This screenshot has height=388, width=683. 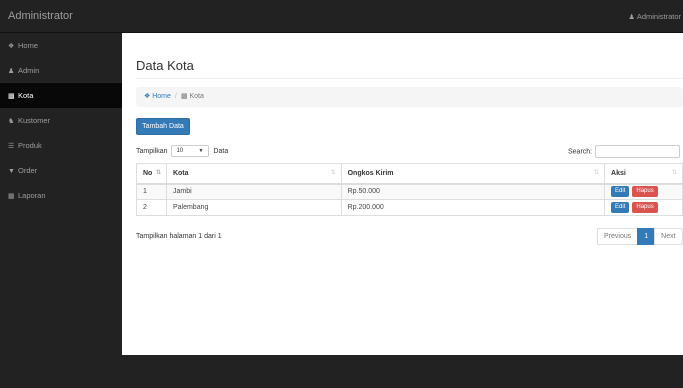 I want to click on breadcrumb-home-link: ❖ Home, so click(x=157, y=96).